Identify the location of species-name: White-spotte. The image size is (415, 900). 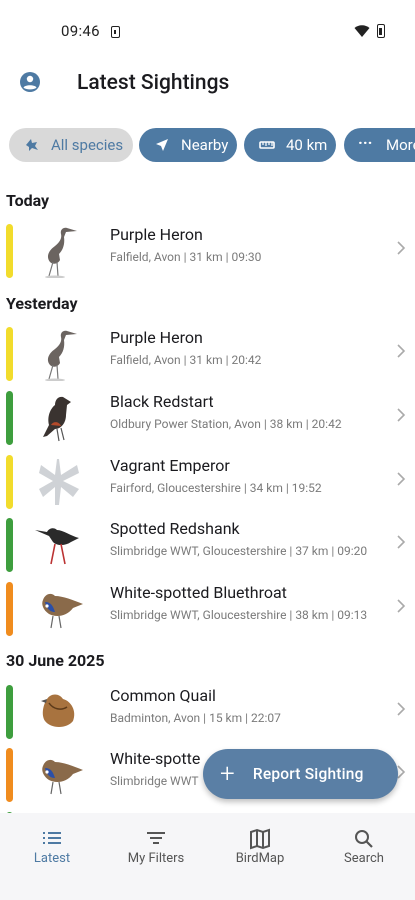
(155, 758).